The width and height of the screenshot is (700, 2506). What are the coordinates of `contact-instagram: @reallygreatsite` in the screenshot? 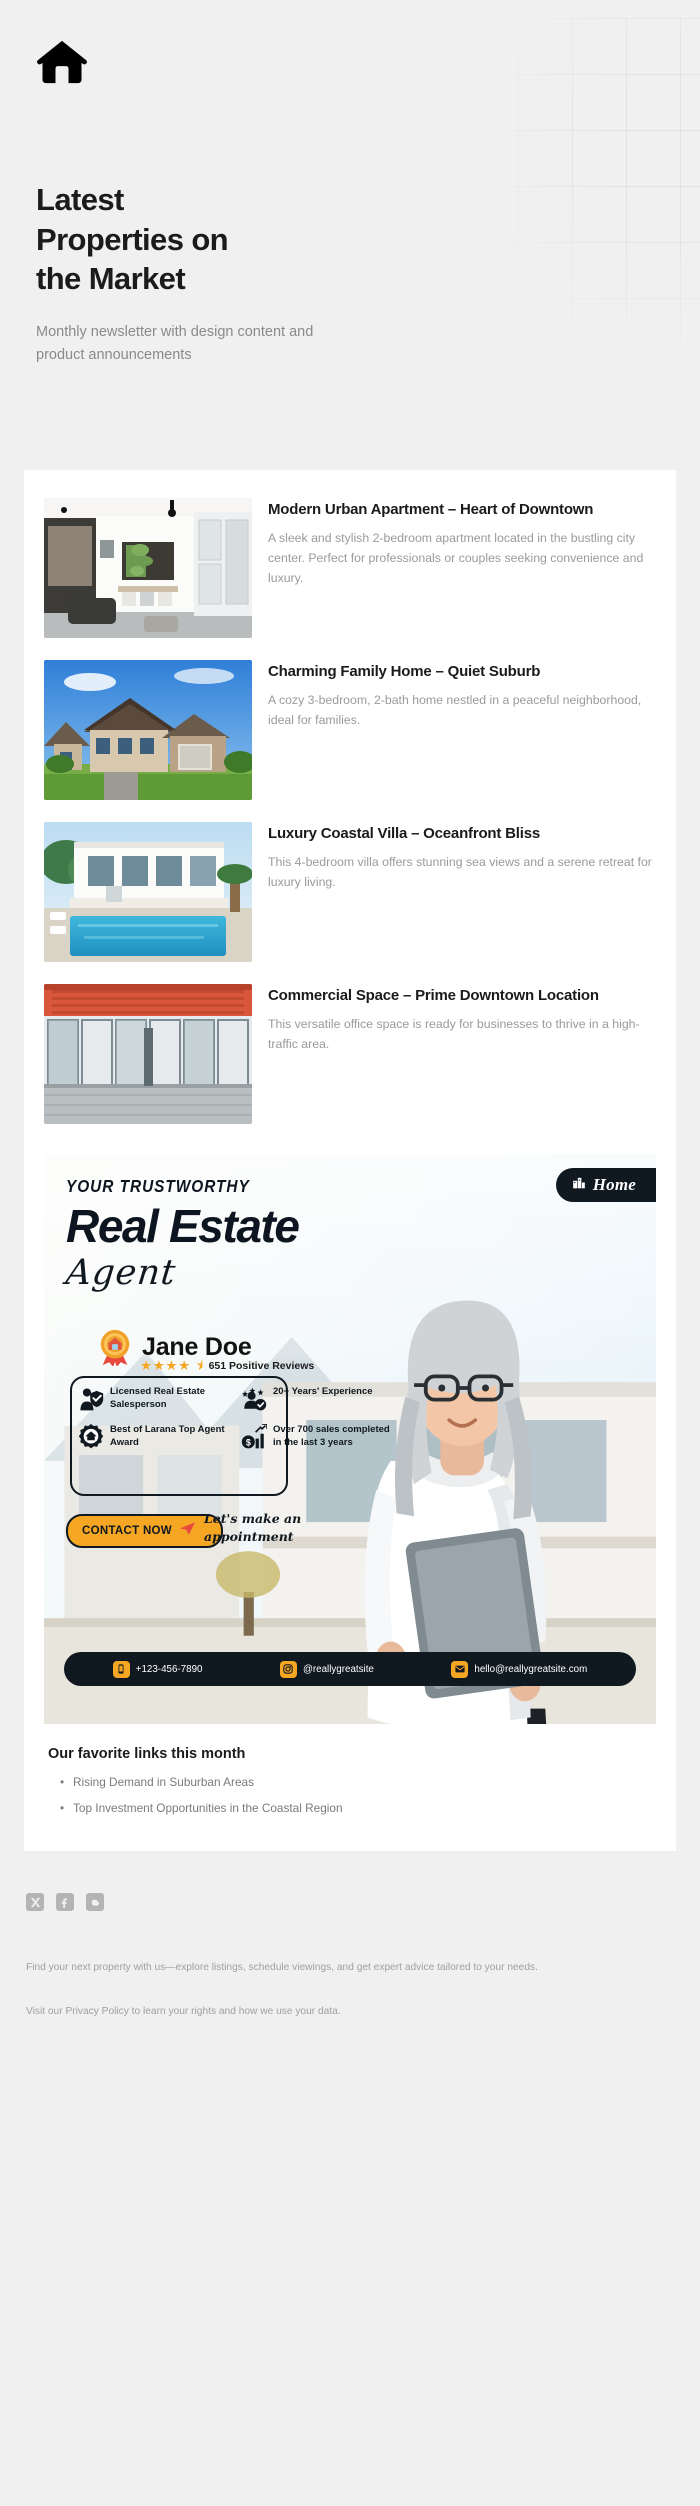 It's located at (326, 1669).